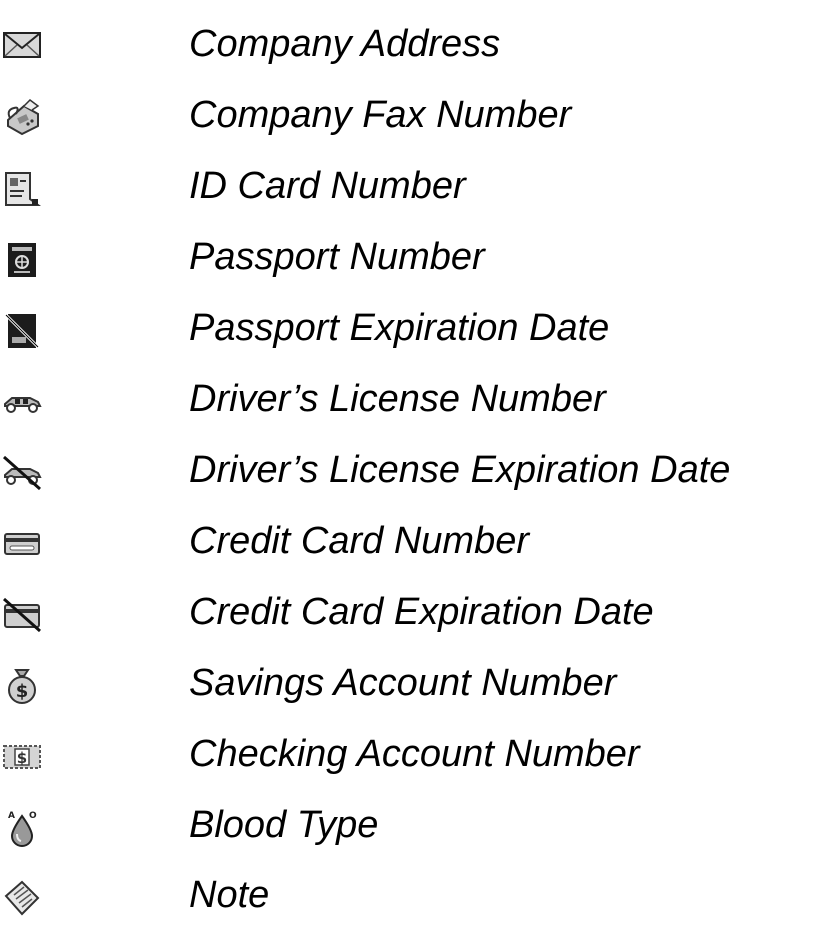 The height and width of the screenshot is (930, 821). I want to click on svg-text: O, so click(33, 816).